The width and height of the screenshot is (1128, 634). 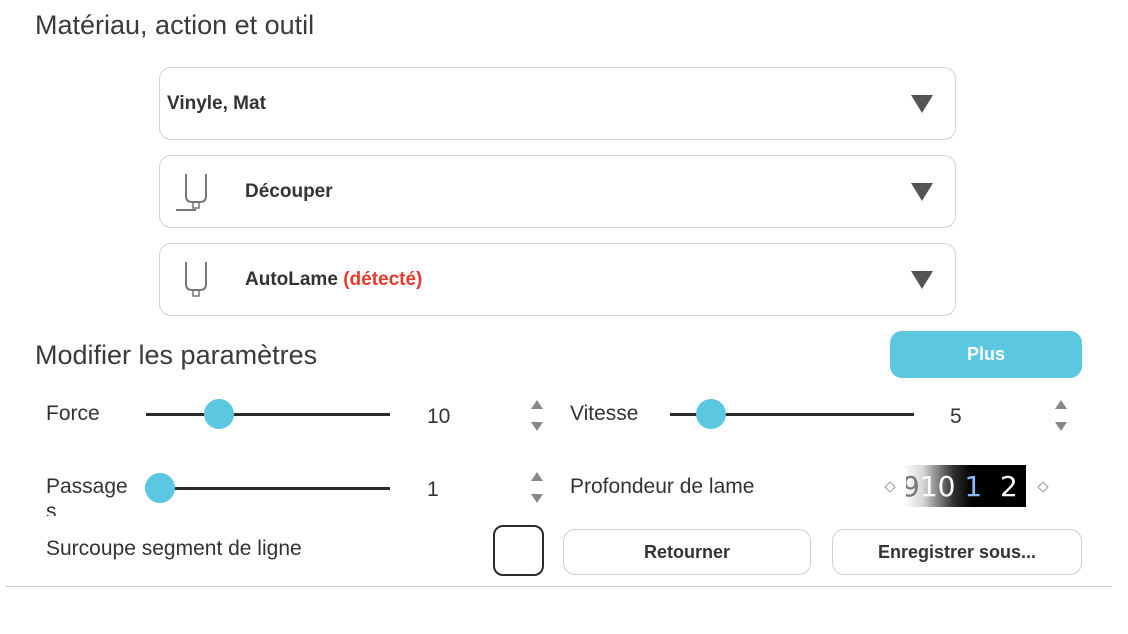 I want to click on return-button: Retourner, so click(x=687, y=552).